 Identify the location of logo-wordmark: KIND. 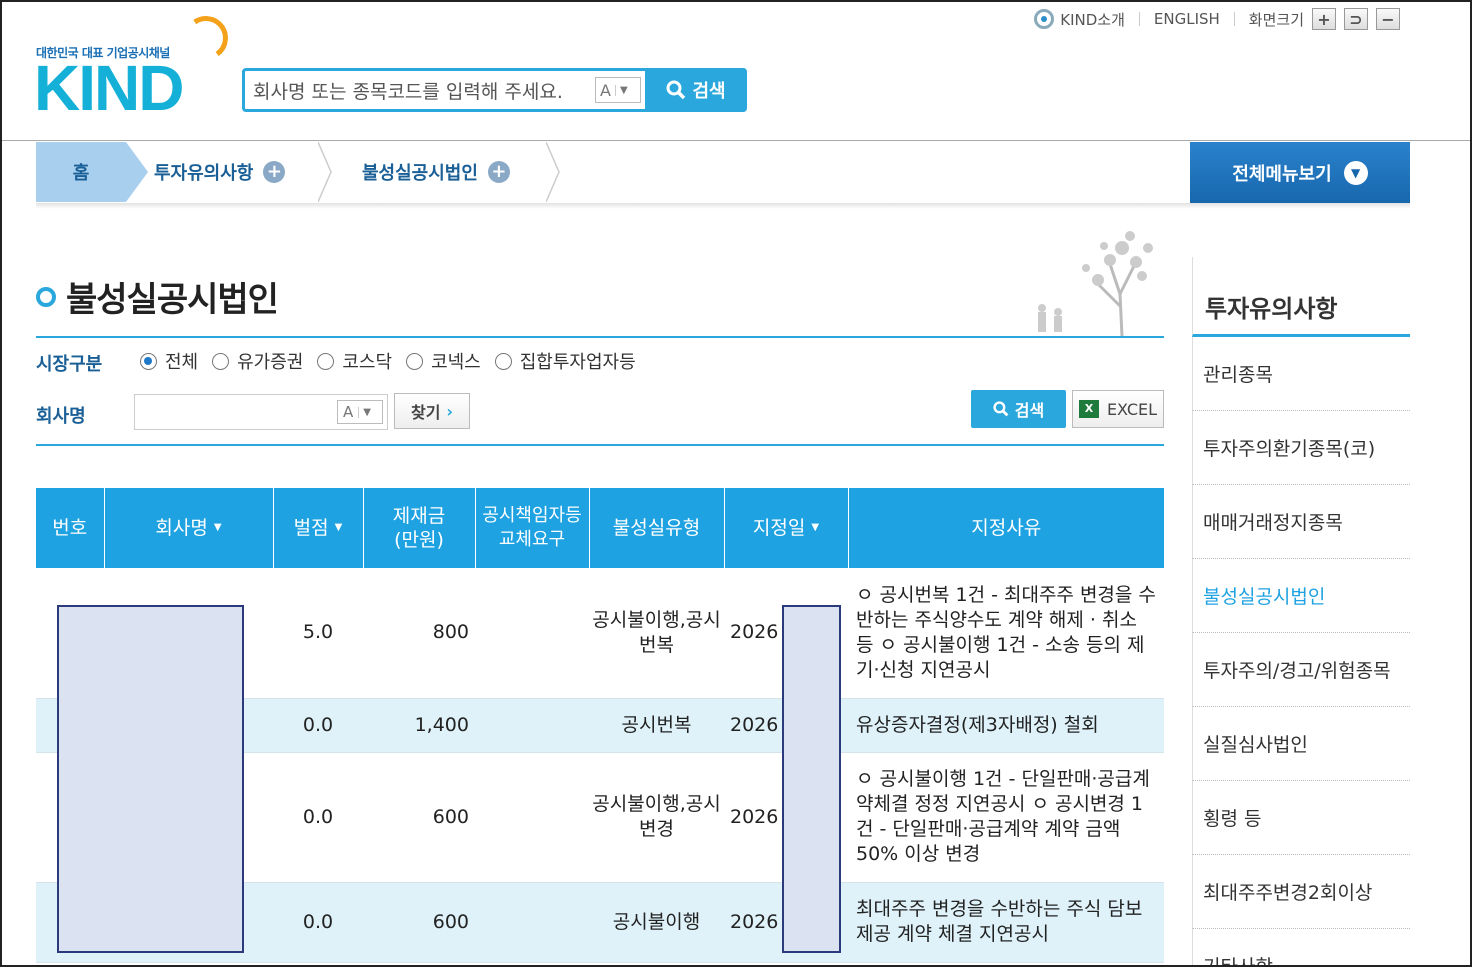
(109, 88).